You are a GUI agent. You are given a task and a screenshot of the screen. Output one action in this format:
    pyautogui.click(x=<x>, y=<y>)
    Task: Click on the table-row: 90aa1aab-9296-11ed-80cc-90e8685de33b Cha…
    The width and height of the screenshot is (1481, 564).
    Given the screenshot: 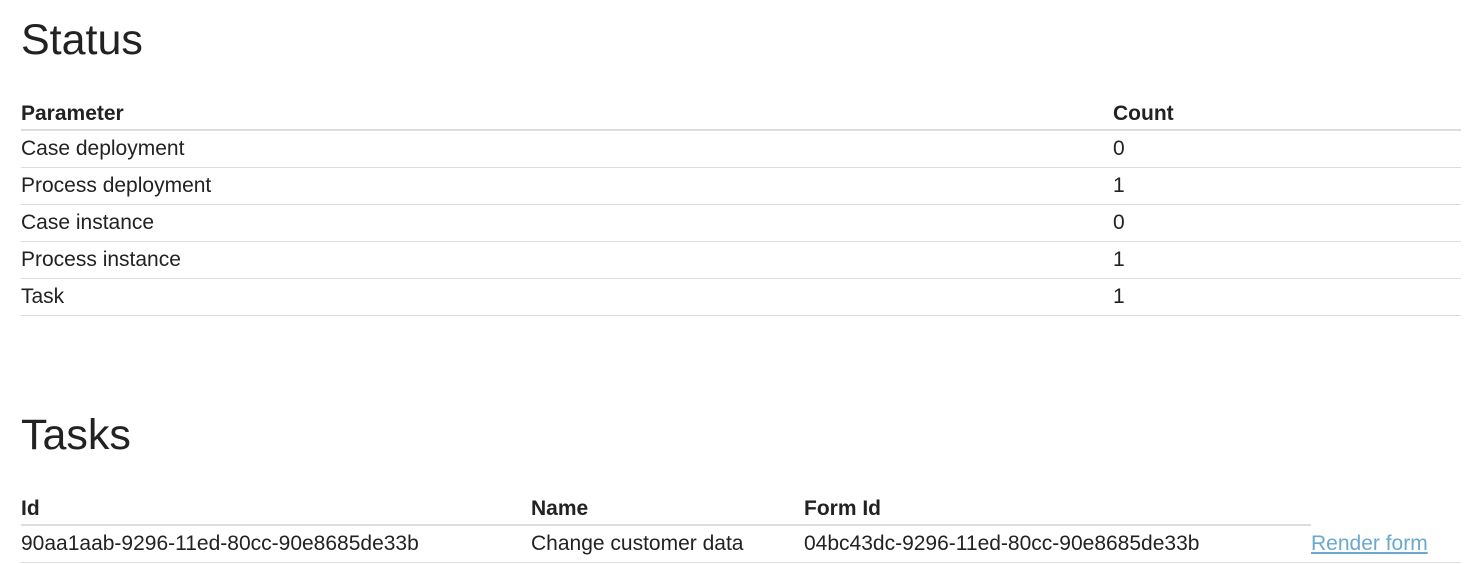 What is the action you would take?
    pyautogui.click(x=741, y=544)
    